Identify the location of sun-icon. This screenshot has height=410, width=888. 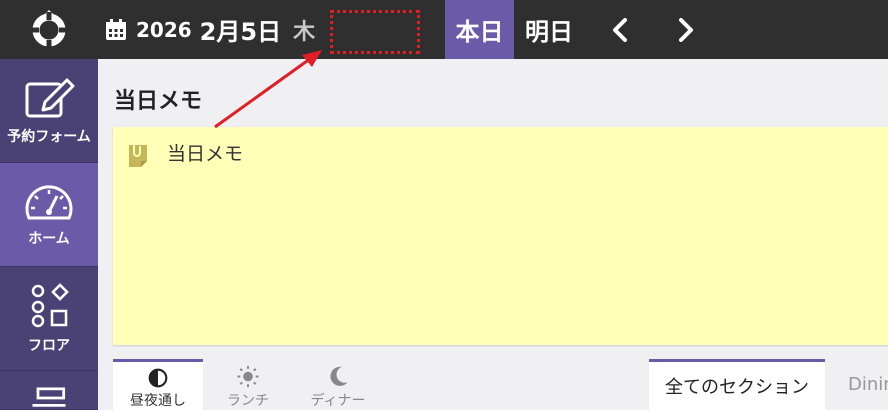
(248, 376).